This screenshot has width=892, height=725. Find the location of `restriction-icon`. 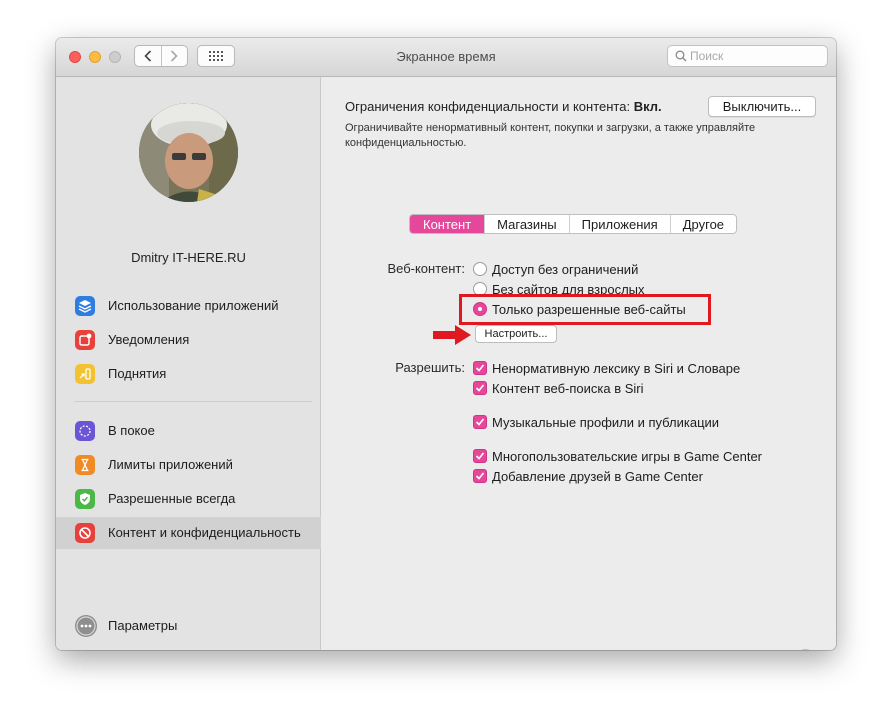

restriction-icon is located at coordinates (85, 533).